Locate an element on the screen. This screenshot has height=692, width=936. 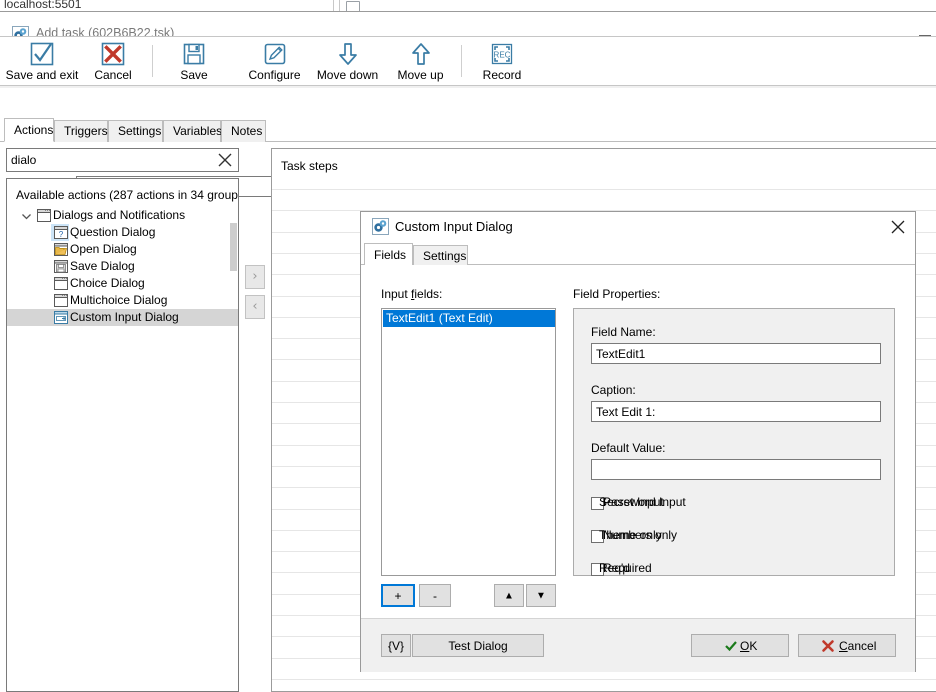
dialog-tab-settings: Settings is located at coordinates (440, 256).